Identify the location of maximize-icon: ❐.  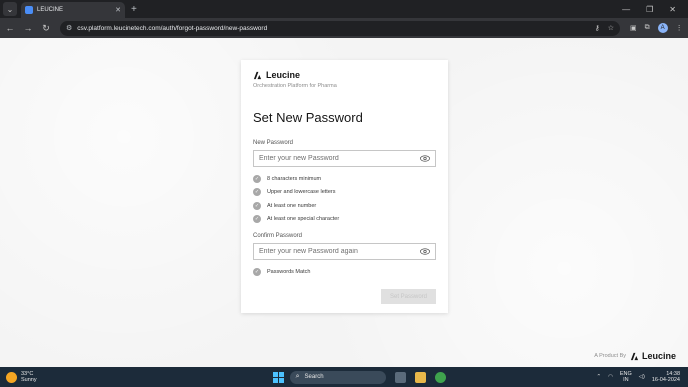
(649, 9).